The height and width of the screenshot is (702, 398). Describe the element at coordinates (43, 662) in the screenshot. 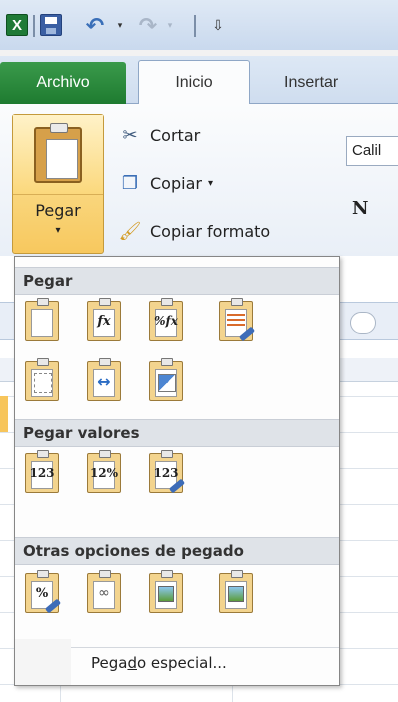

I see `menu-gutter` at that location.